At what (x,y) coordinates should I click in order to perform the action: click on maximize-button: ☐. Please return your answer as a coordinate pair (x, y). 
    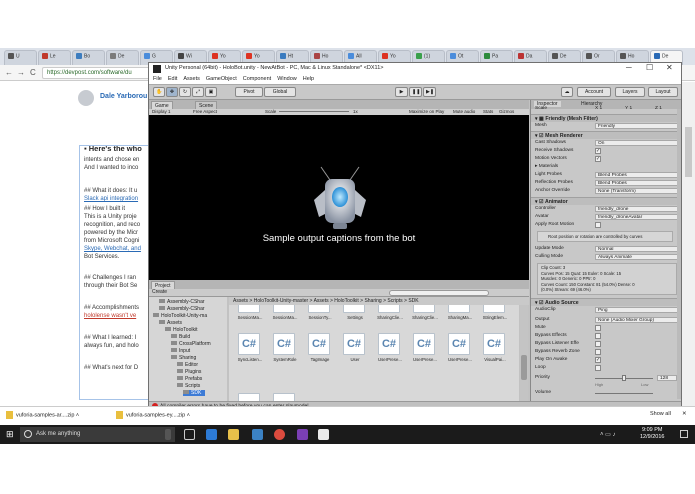
    Looking at the image, I should click on (649, 67).